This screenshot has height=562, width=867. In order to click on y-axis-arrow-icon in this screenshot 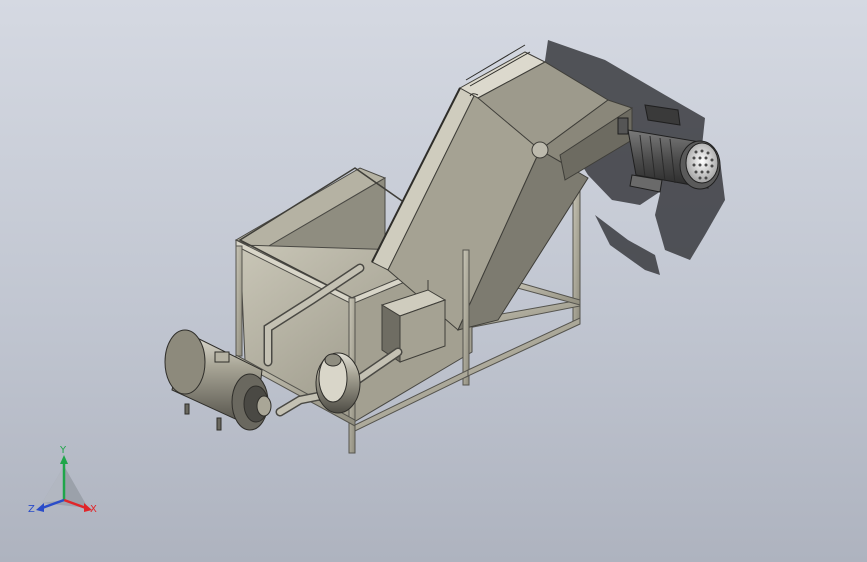, I will do `click(64, 459)`.